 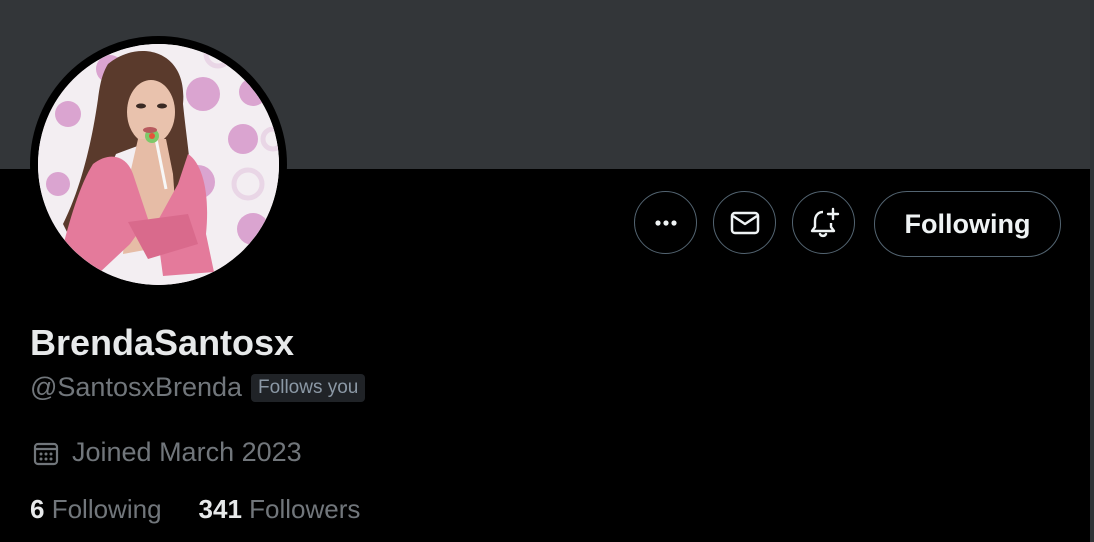 I want to click on following-button: Following, so click(x=967, y=224).